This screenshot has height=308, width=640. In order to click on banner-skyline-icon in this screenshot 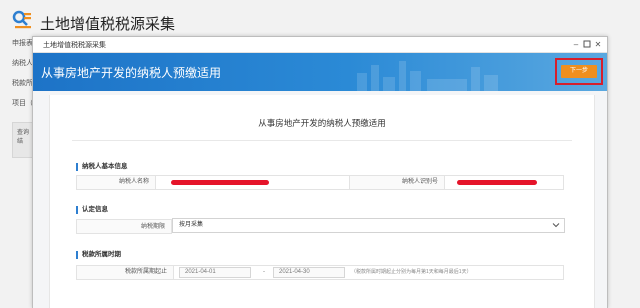, I will do `click(427, 76)`.